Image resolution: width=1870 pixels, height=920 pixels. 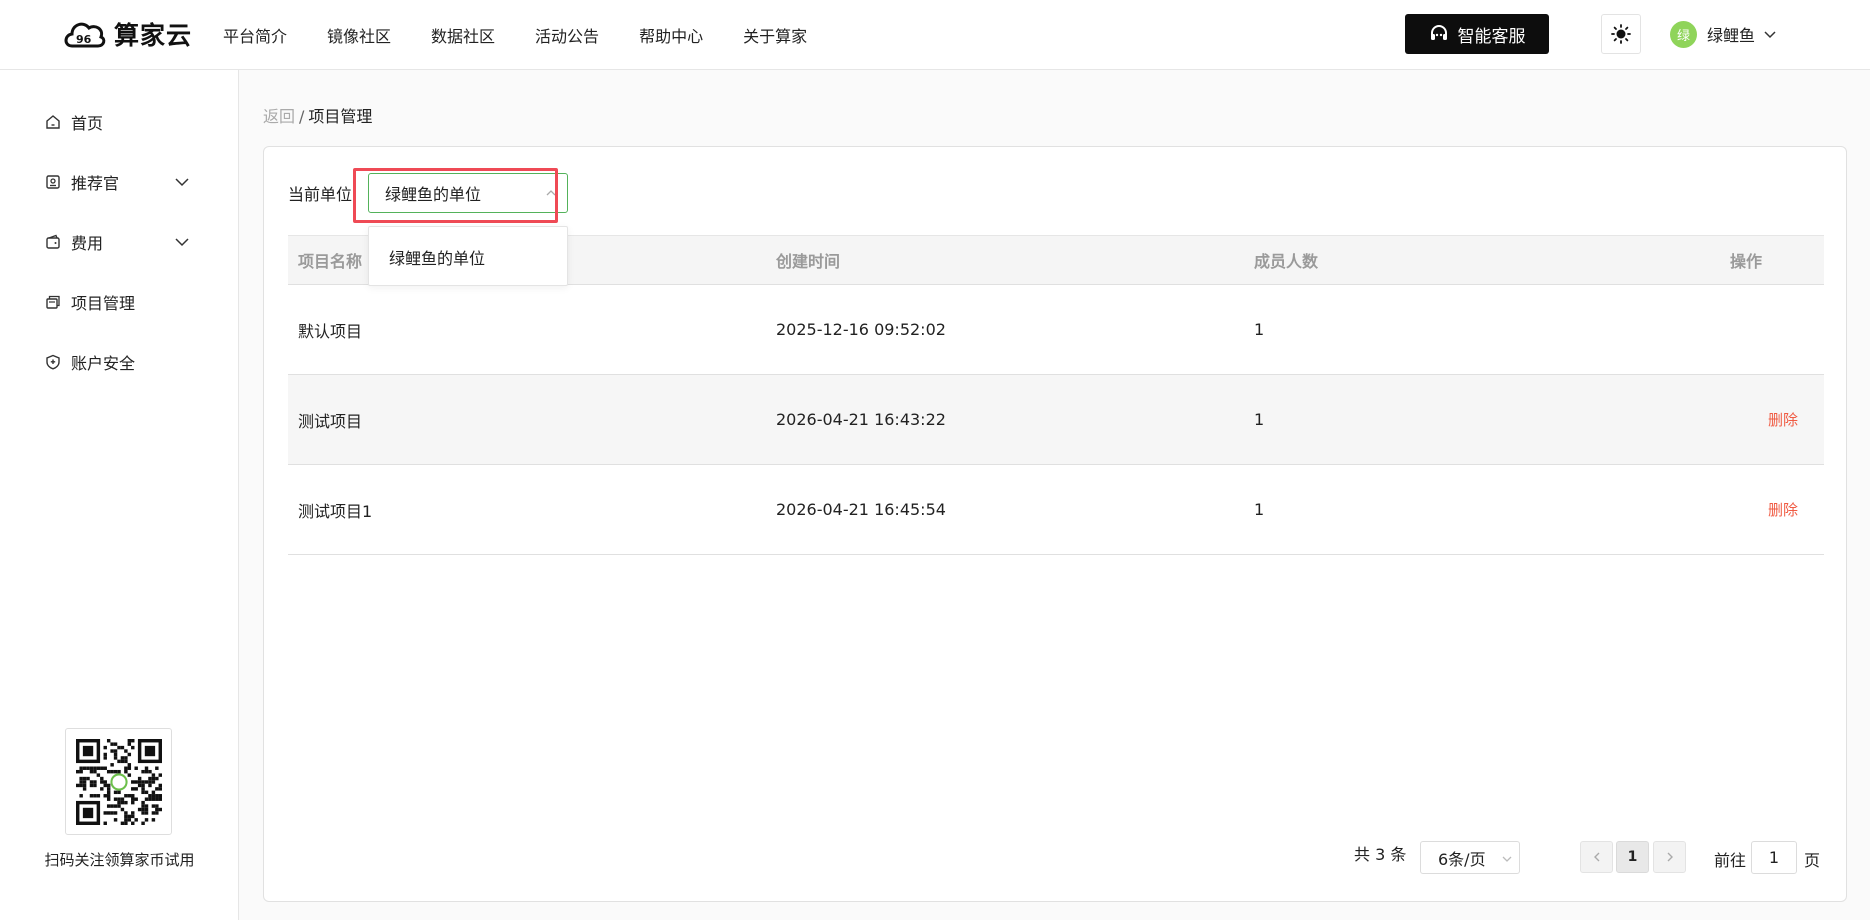 I want to click on nav-announcements: 活动公告, so click(x=567, y=35).